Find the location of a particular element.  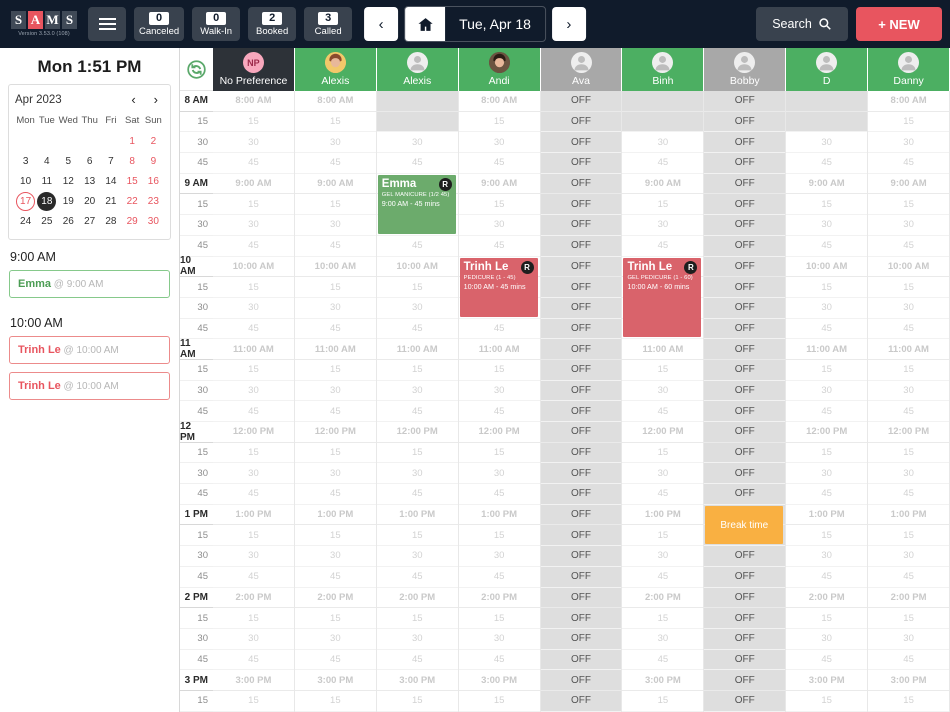

calendar-day-15: 15 is located at coordinates (132, 181).